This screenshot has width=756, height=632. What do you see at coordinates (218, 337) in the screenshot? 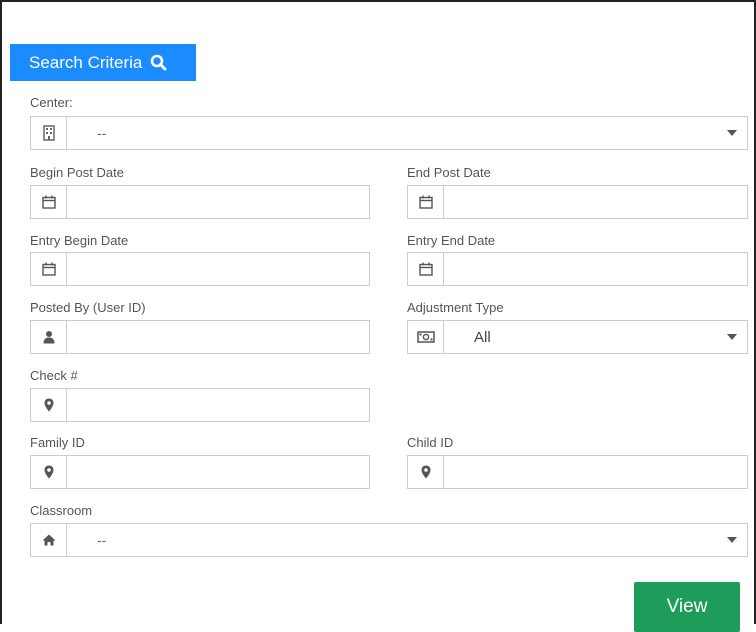
I see `posted-by-value` at bounding box center [218, 337].